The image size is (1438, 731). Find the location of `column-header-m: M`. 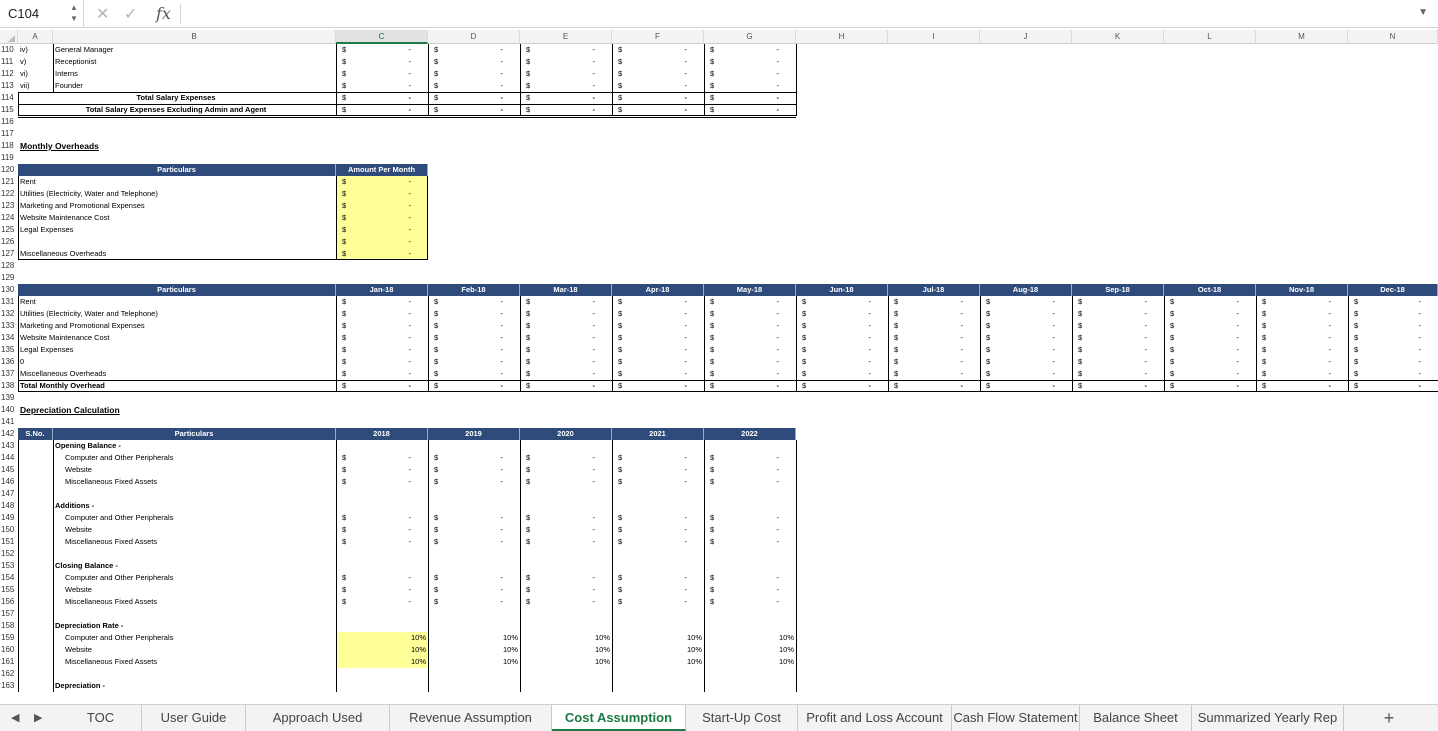

column-header-m: M is located at coordinates (1302, 37).